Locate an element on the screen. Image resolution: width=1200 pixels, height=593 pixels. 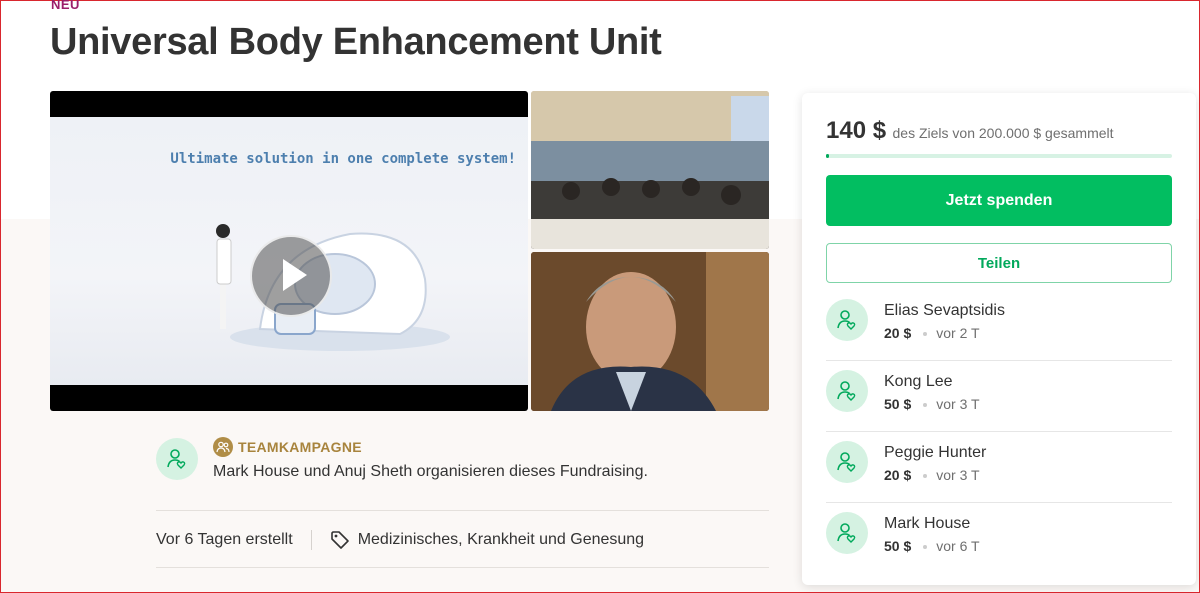
donor-item: Kong Lee 50 $ vor 3 T is located at coordinates (999, 396).